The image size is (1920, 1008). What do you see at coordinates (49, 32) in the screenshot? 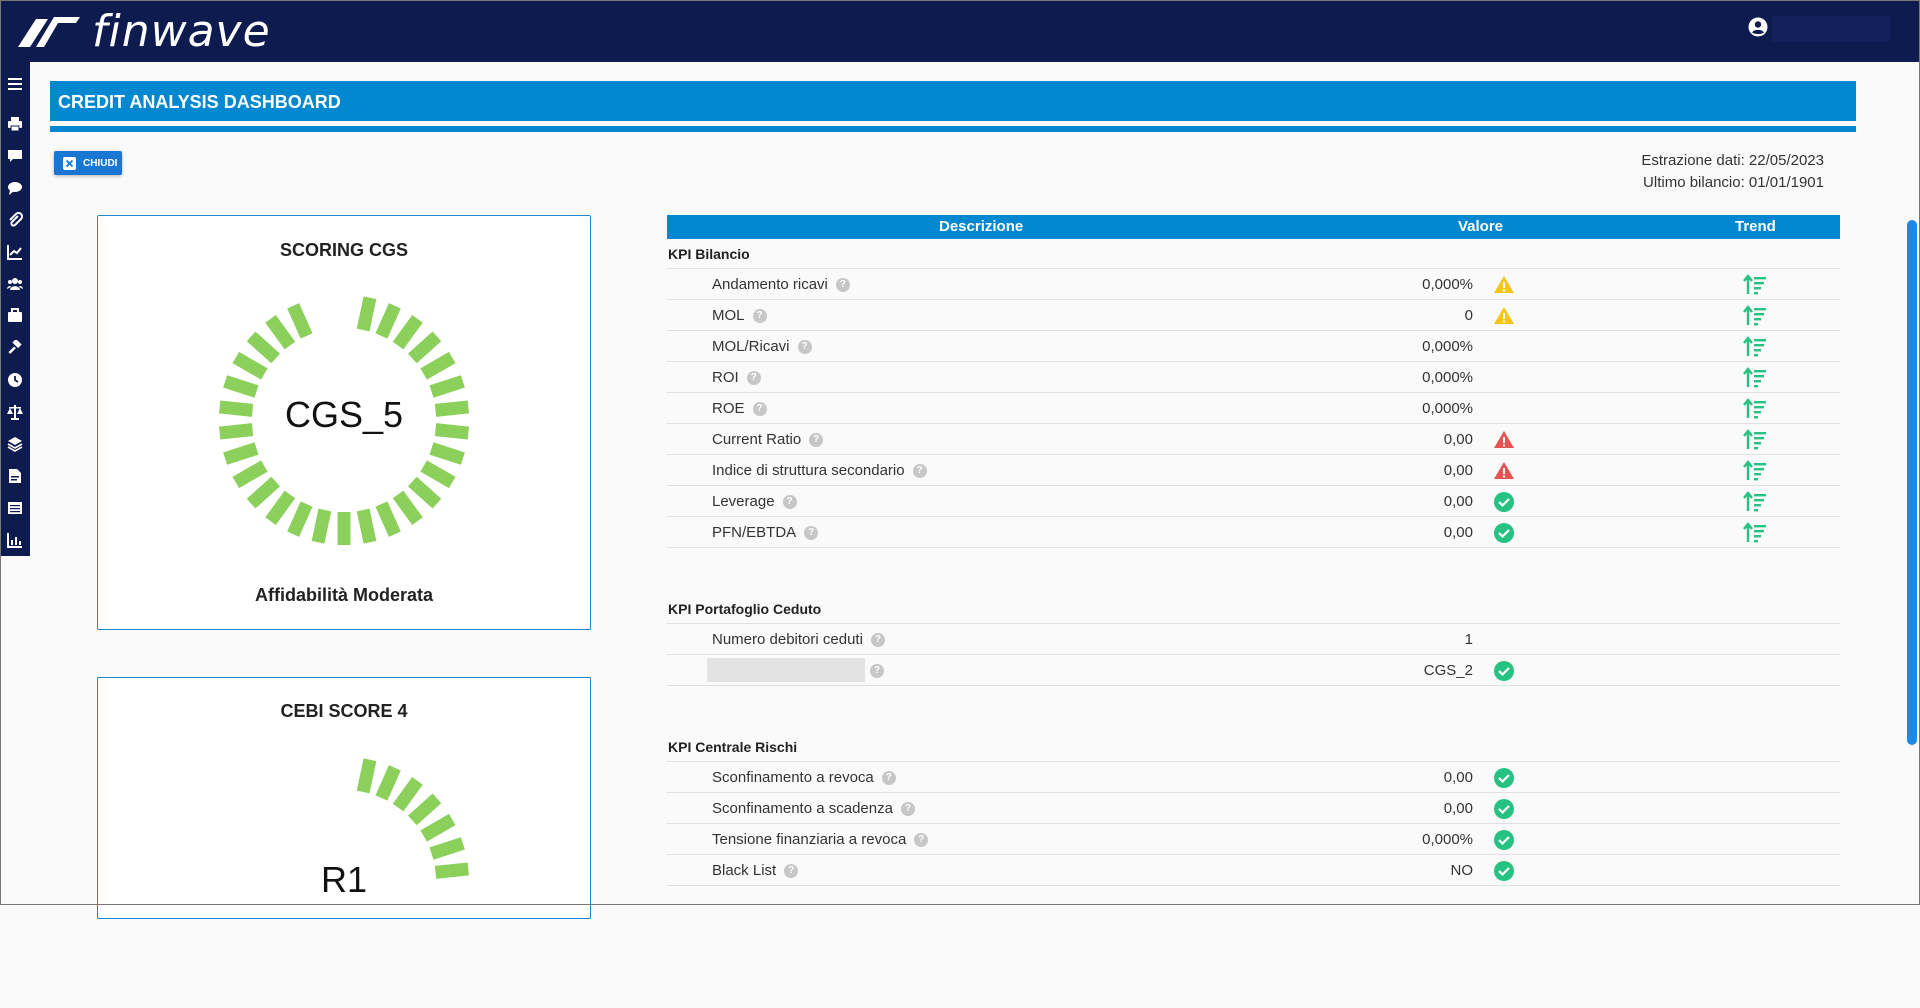
I see `logo-mark-icon` at bounding box center [49, 32].